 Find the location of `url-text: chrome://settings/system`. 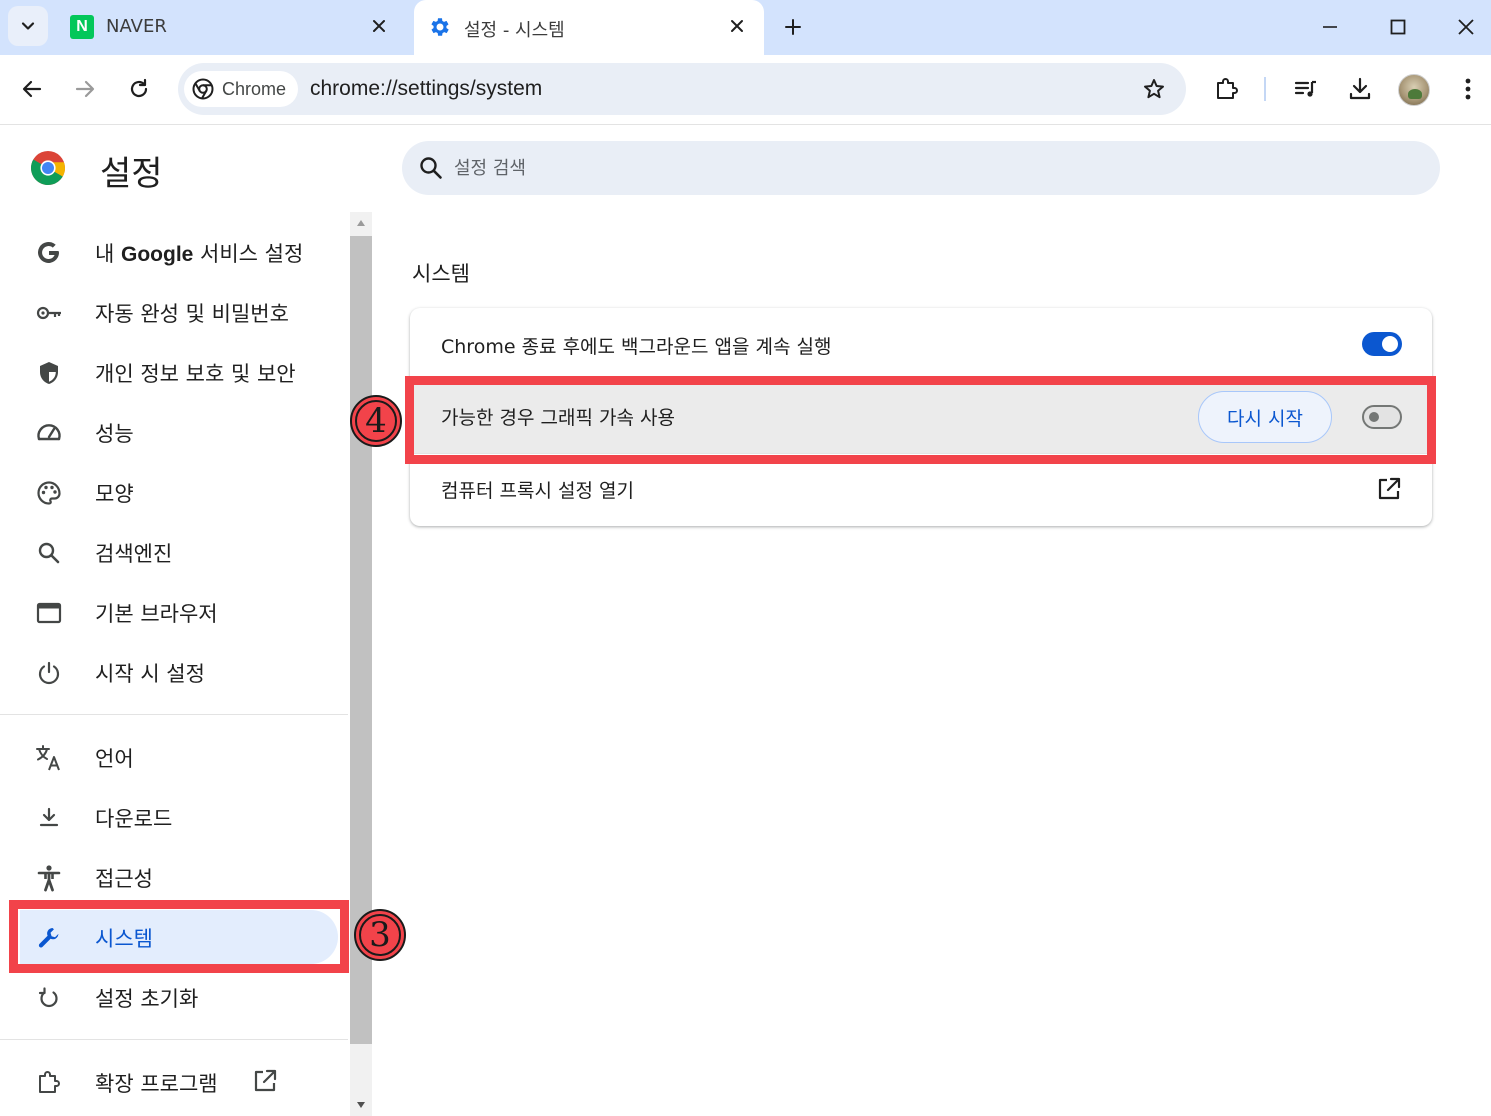

url-text: chrome://settings/system is located at coordinates (426, 89).